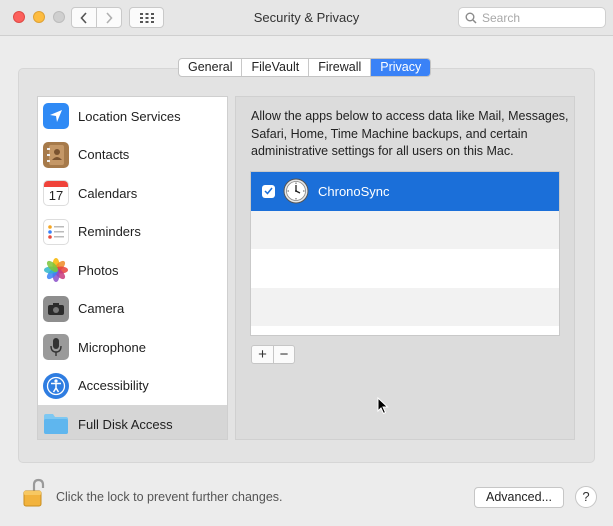  Describe the element at coordinates (34, 493) in the screenshot. I see `lock-icon` at that location.